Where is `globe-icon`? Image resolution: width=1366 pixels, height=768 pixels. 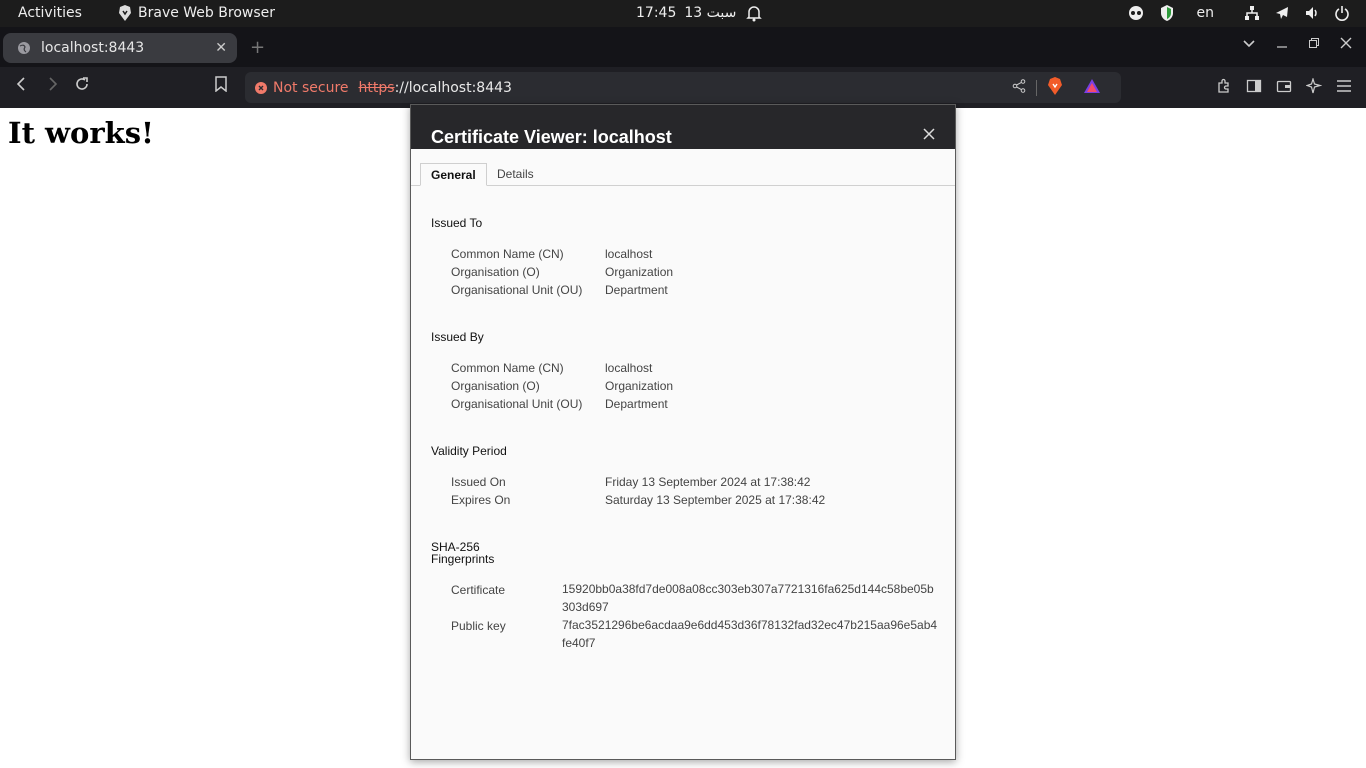
globe-icon is located at coordinates (24, 48).